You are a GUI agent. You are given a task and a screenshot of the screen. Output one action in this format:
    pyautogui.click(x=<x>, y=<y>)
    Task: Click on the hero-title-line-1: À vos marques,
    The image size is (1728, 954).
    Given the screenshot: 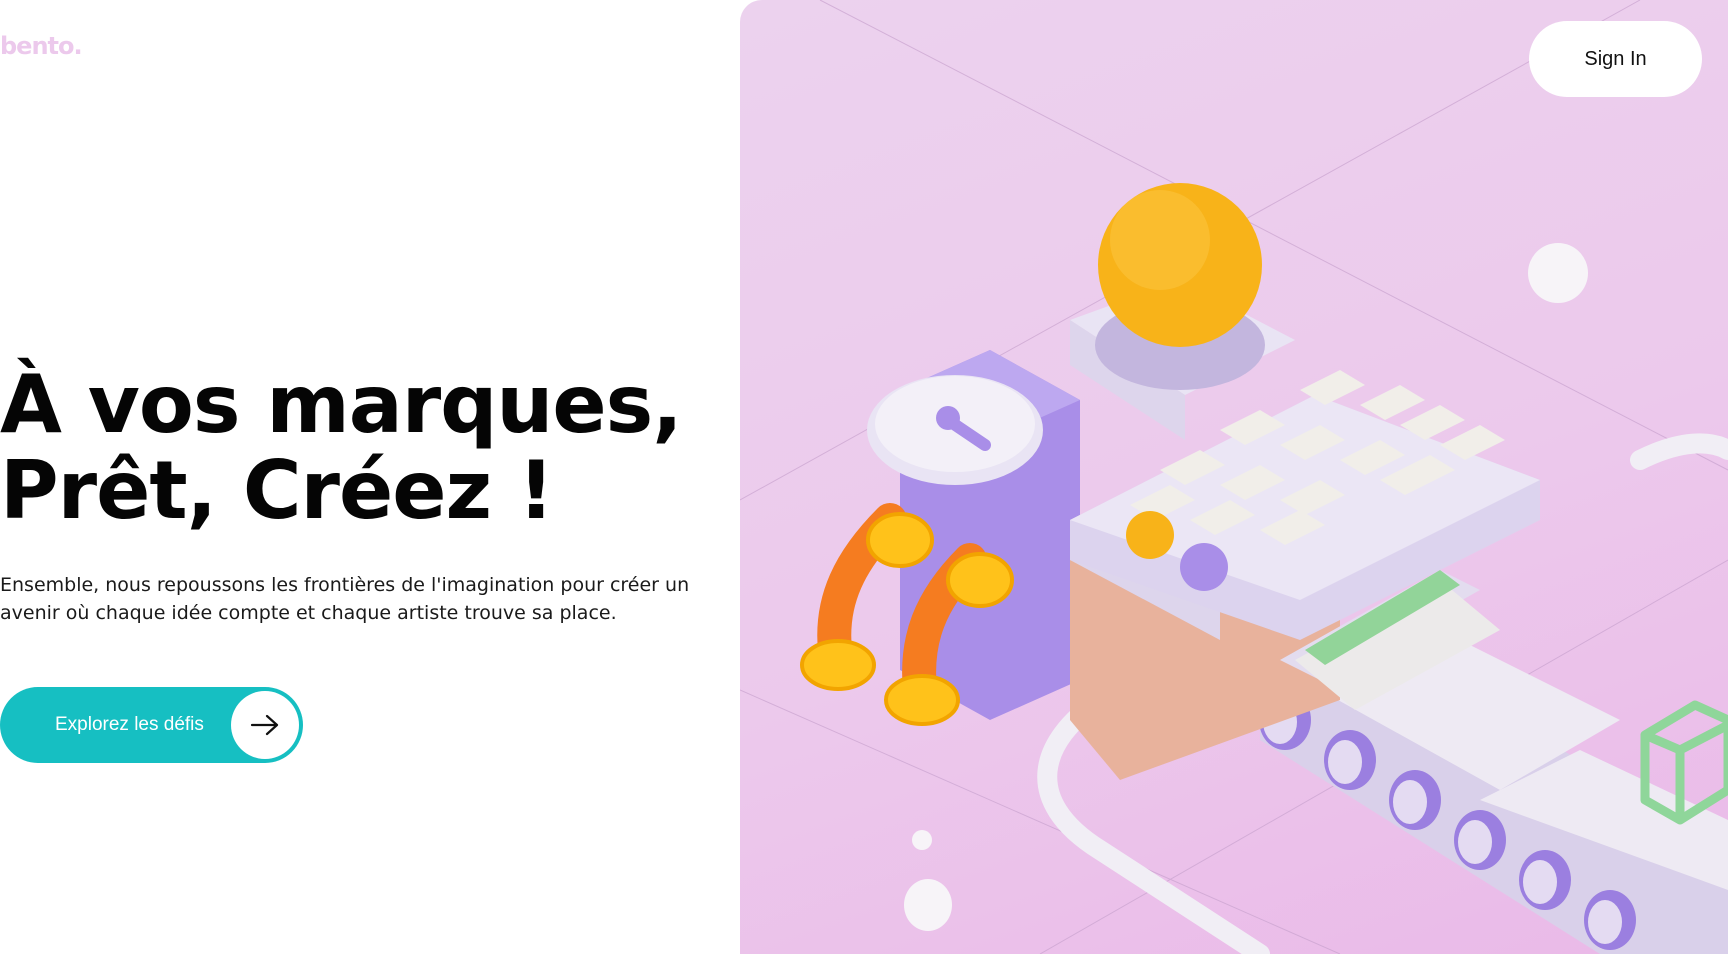 What is the action you would take?
    pyautogui.click(x=341, y=404)
    